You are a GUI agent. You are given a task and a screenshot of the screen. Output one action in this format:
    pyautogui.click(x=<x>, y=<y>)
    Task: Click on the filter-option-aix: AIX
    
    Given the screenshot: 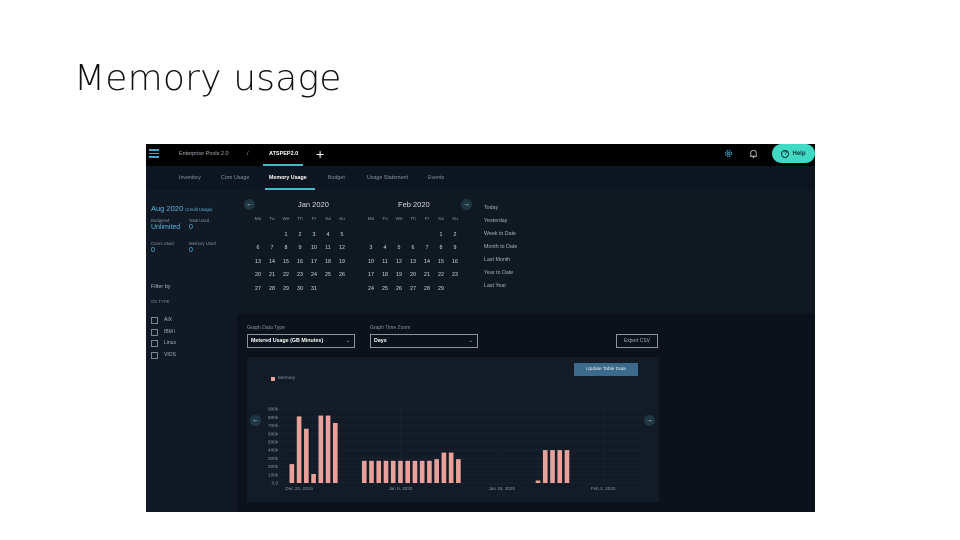 What is the action you would take?
    pyautogui.click(x=161, y=320)
    